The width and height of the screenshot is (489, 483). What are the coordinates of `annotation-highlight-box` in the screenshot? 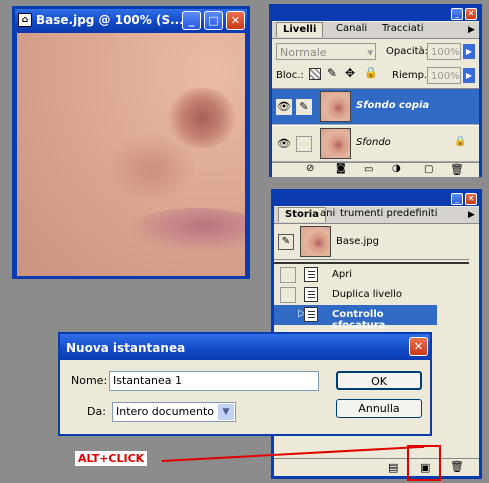 It's located at (424, 463).